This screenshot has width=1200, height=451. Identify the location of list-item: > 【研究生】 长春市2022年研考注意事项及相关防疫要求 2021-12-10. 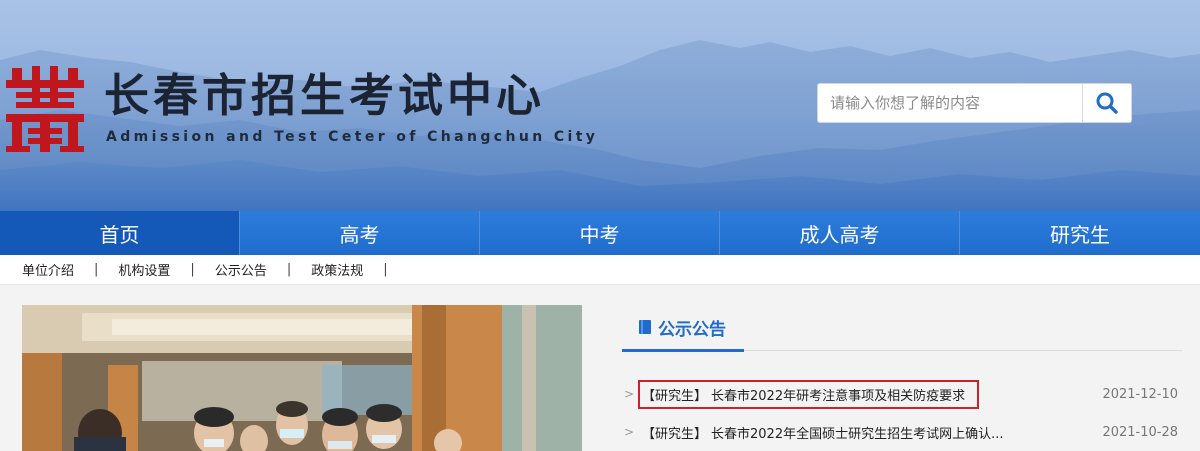
(902, 394).